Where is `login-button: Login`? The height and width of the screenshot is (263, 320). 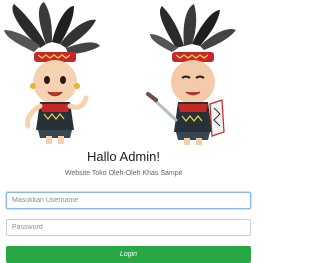 login-button: Login is located at coordinates (128, 254).